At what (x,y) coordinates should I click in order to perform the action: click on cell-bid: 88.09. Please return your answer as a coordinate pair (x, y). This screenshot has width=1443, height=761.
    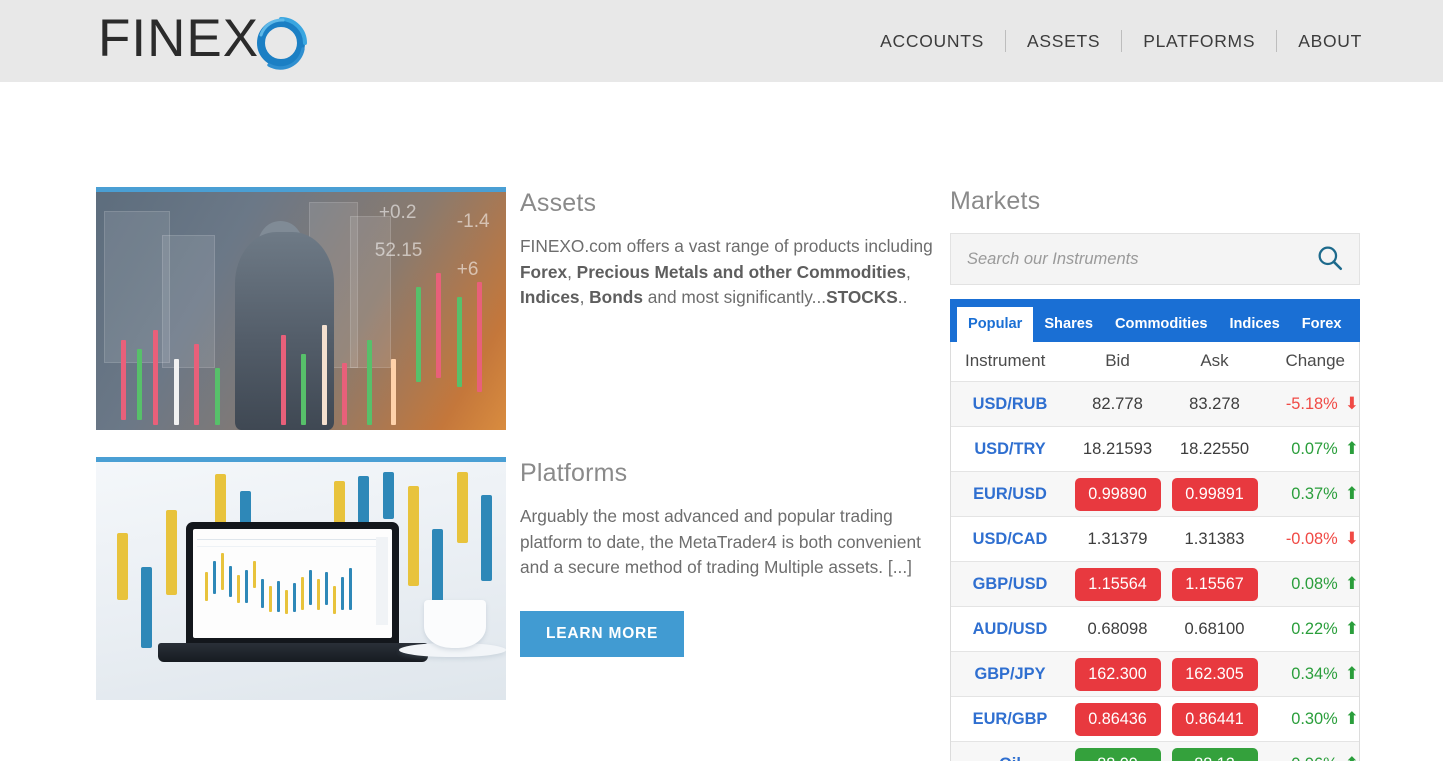
    Looking at the image, I should click on (1117, 751).